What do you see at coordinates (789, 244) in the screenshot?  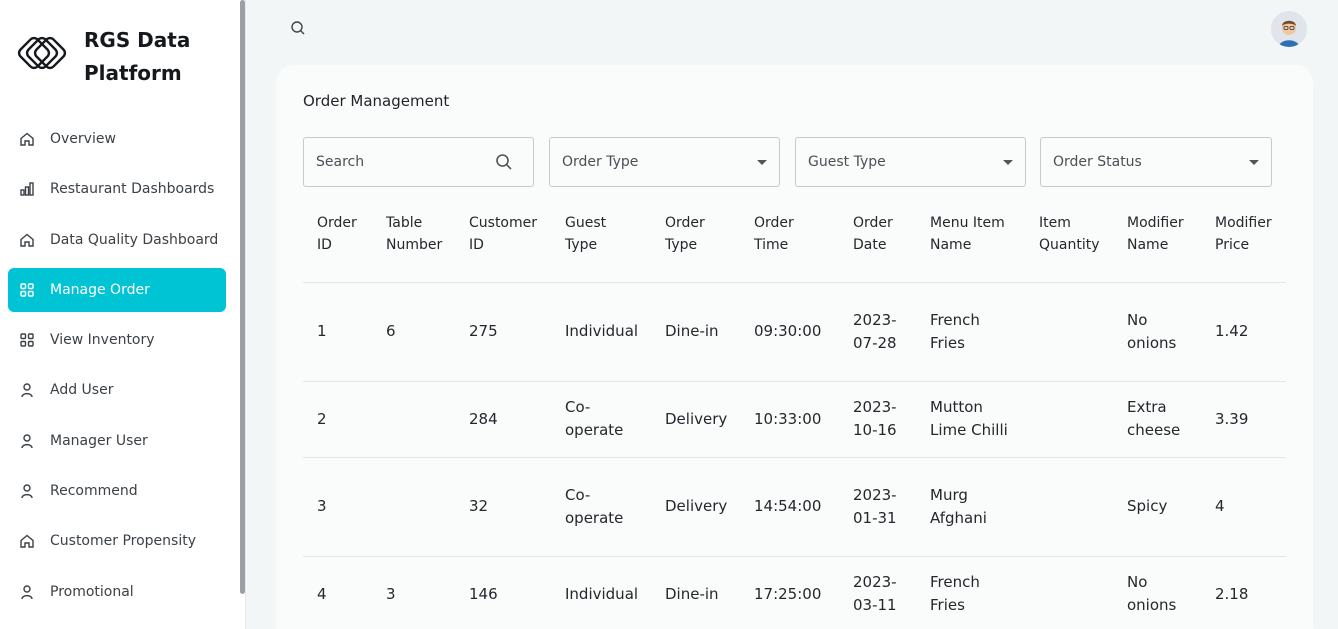 I see `column-header-order-time: Order Time` at bounding box center [789, 244].